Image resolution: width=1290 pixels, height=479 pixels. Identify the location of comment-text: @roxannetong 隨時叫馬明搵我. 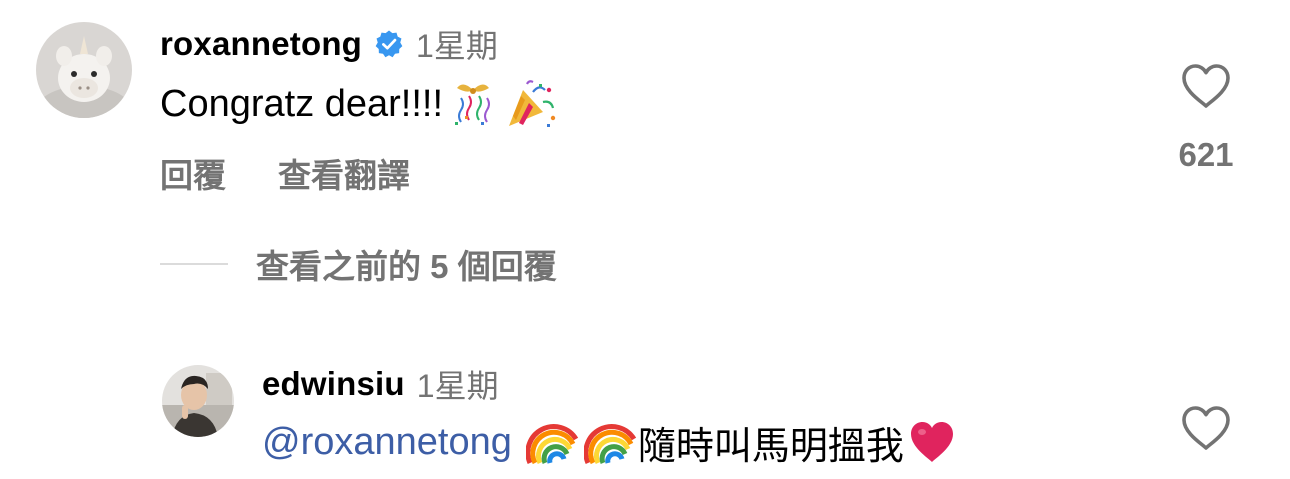
(609, 442).